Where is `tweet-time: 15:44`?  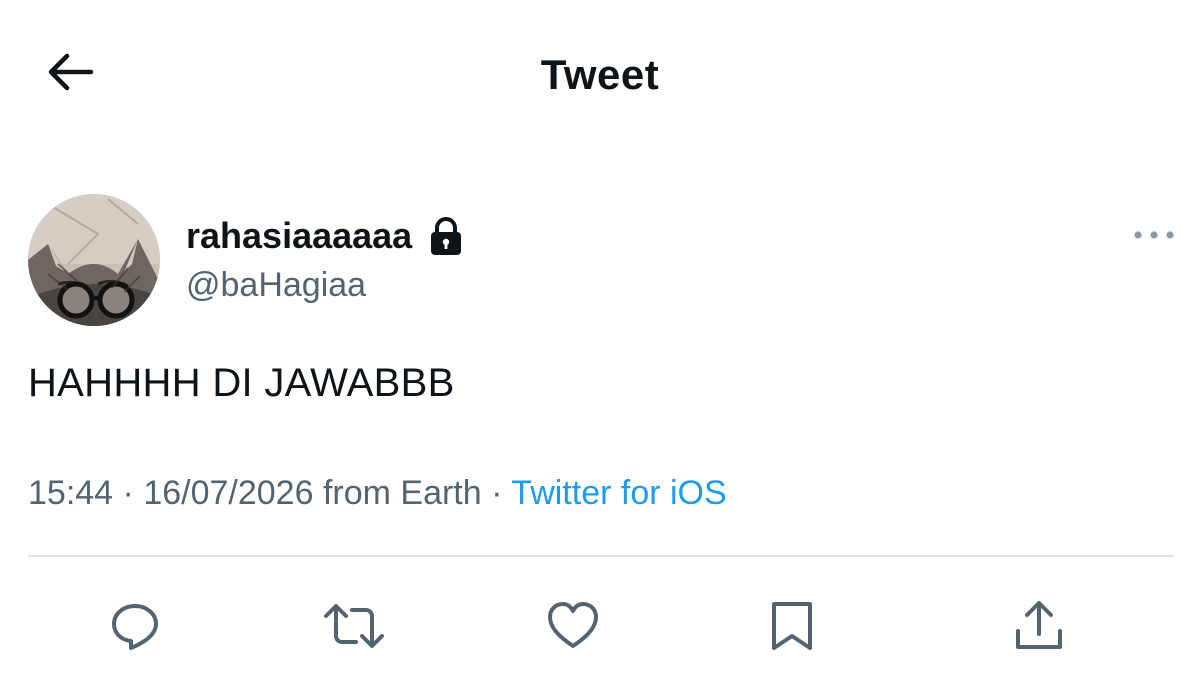
tweet-time: 15:44 is located at coordinates (70, 493).